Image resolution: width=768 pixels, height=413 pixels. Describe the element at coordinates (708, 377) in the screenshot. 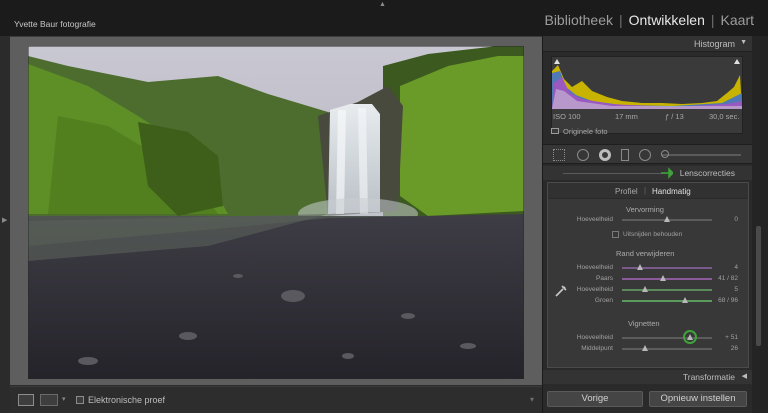

I see `transform-title: Transformatie` at that location.